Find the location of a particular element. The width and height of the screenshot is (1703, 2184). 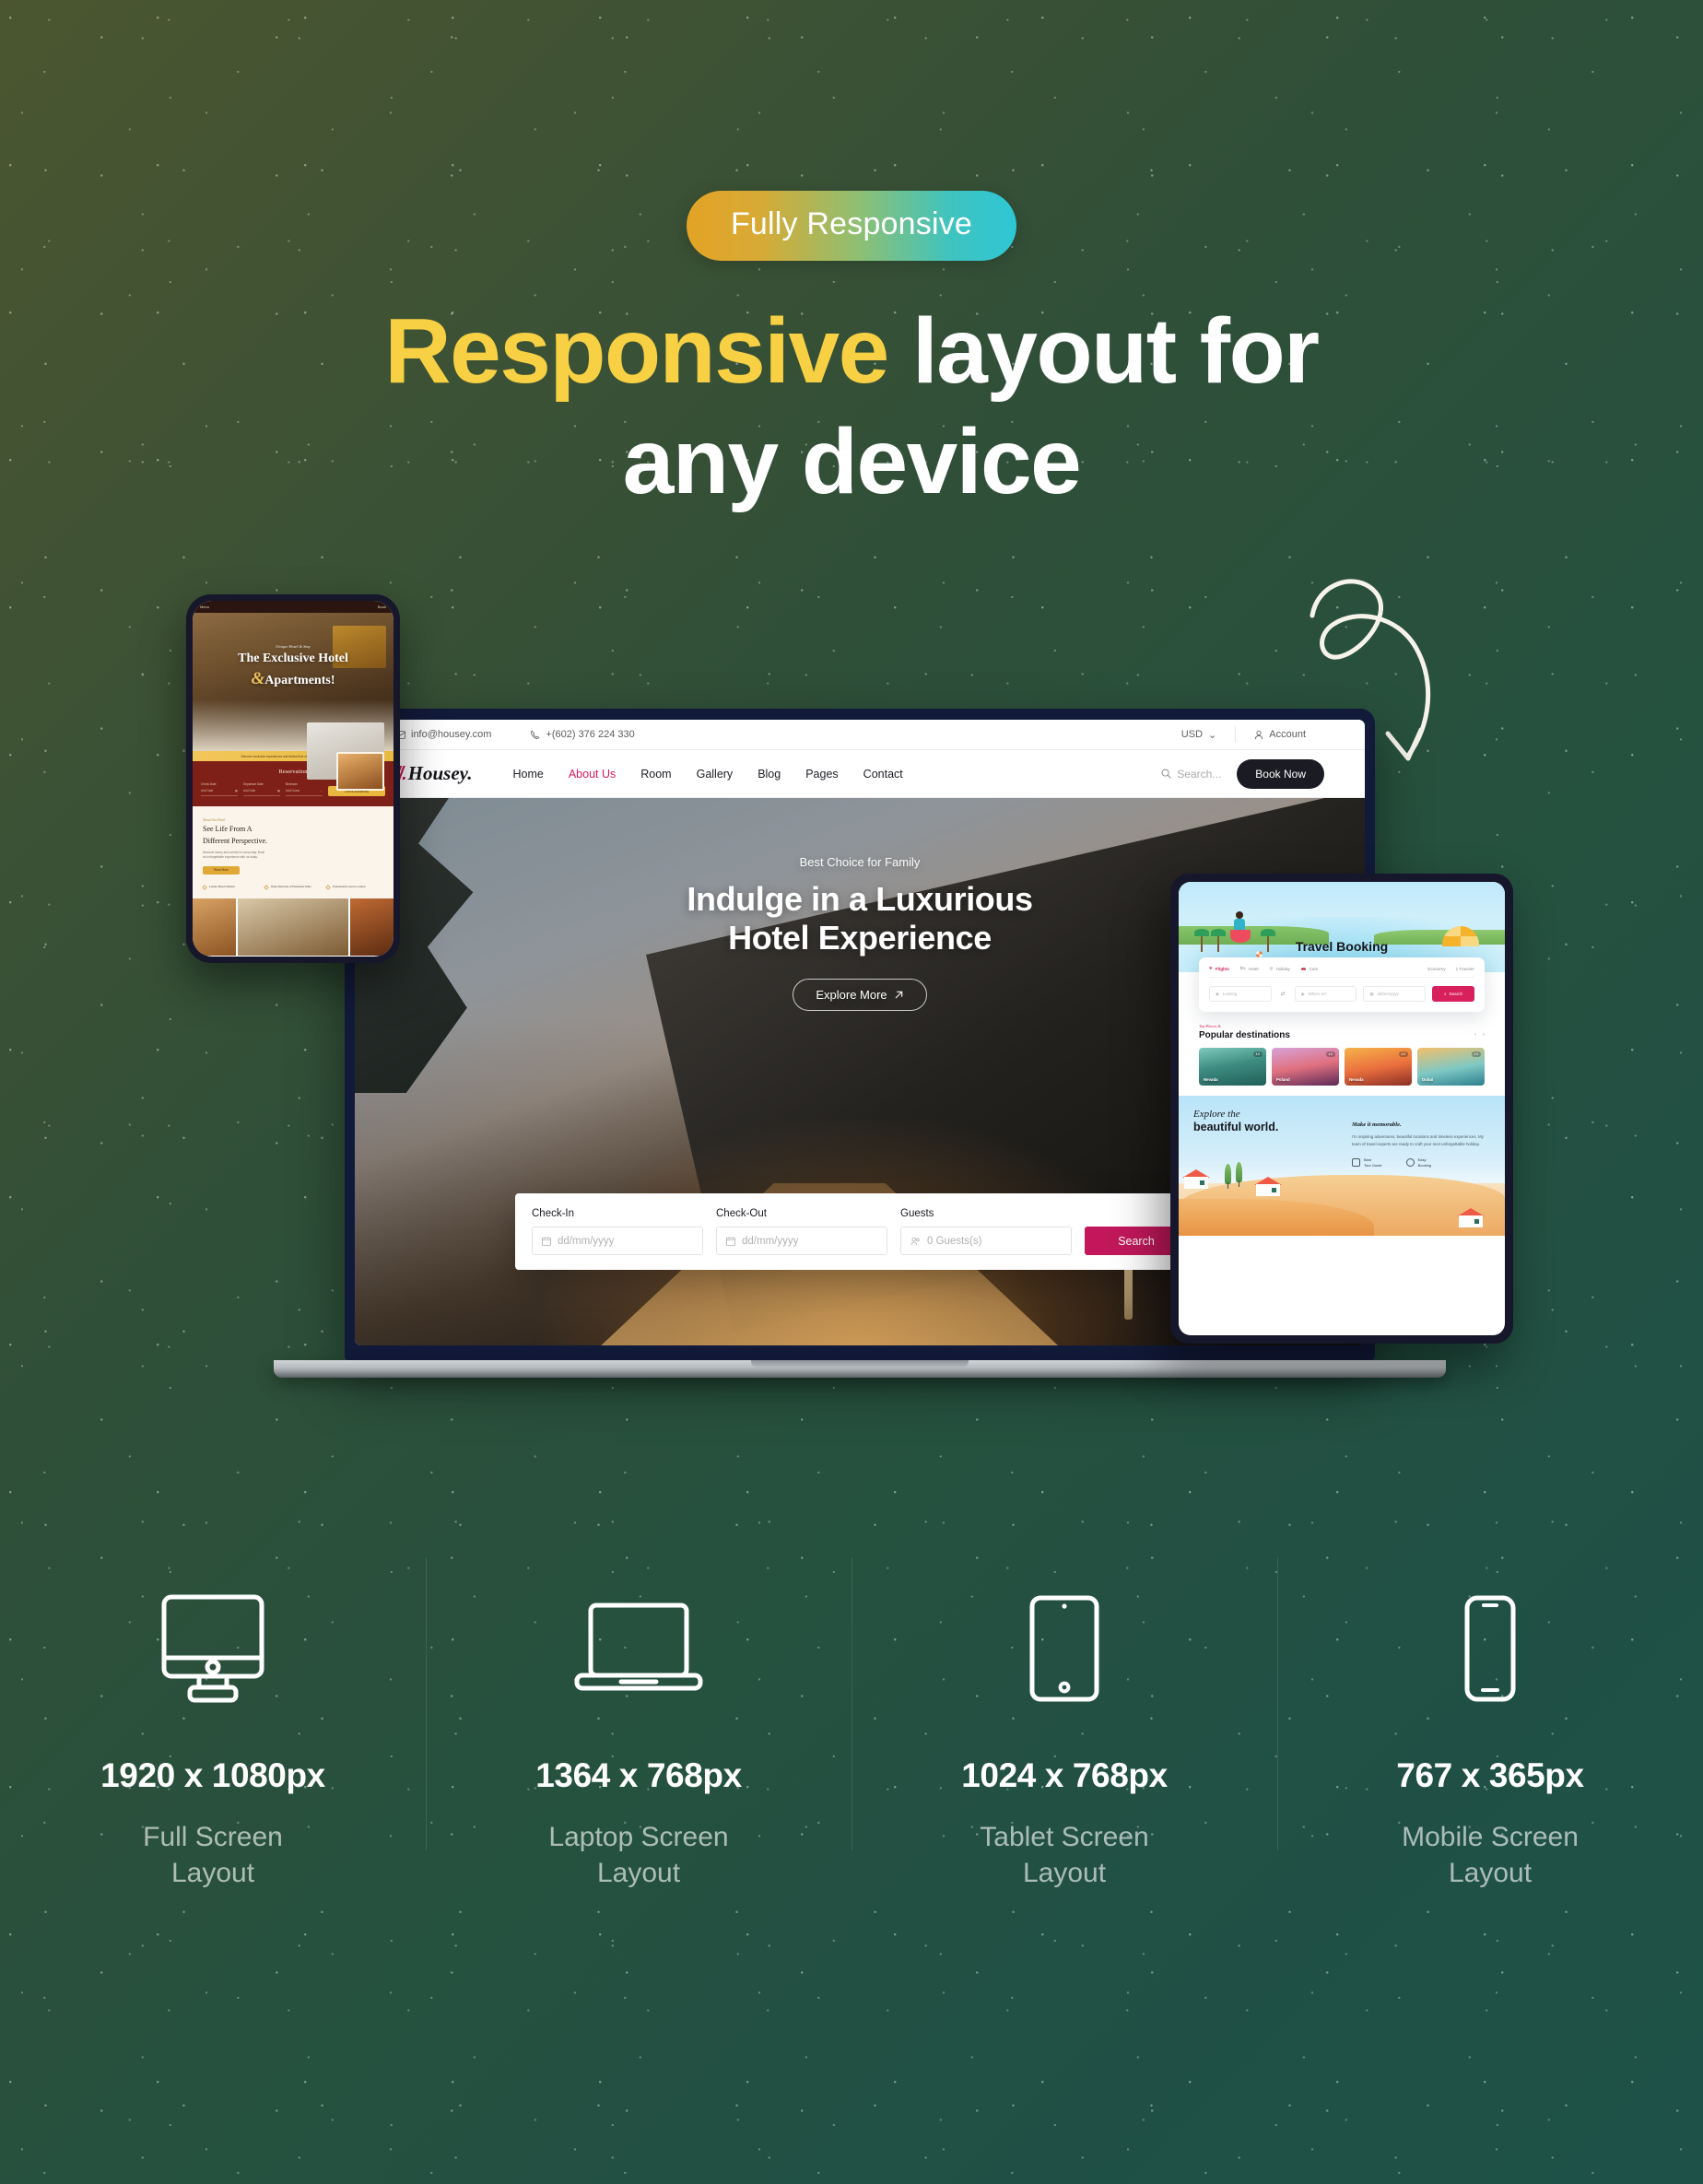

tour-guide-icon is located at coordinates (1356, 1163).